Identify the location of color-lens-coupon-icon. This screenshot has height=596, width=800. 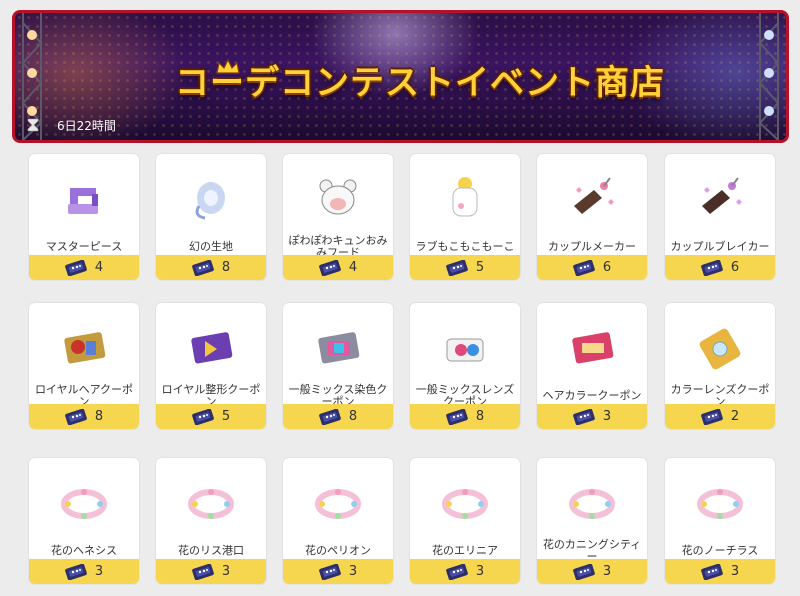
(720, 349).